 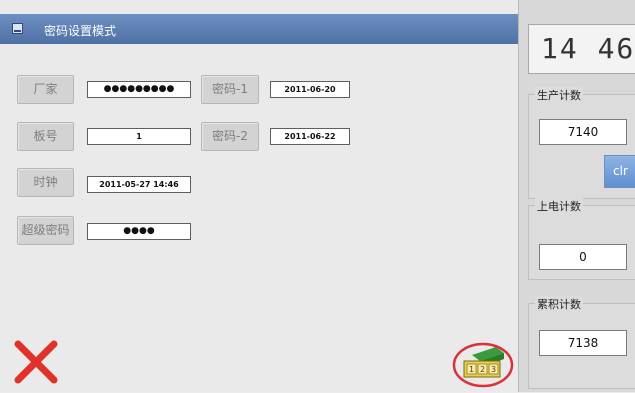 What do you see at coordinates (139, 136) in the screenshot?
I see `board-number-field: 1` at bounding box center [139, 136].